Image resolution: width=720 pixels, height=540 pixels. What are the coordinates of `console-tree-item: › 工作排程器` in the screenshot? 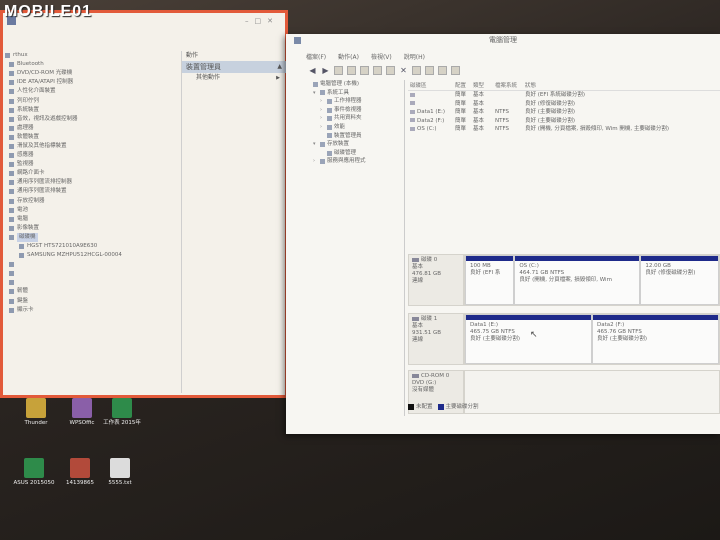 It's located at (354, 101).